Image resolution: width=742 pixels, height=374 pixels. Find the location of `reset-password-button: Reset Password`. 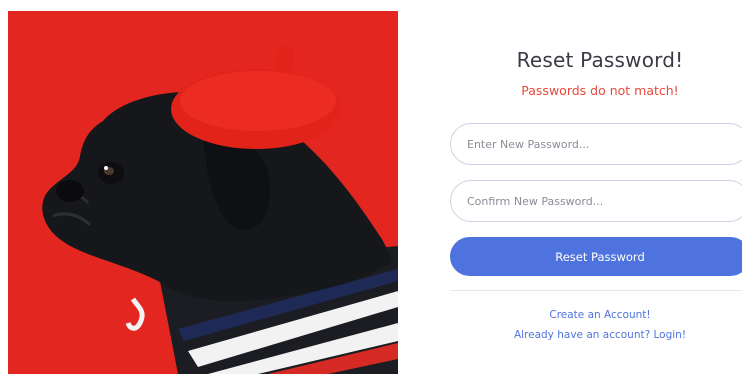

reset-password-button: Reset Password is located at coordinates (596, 256).